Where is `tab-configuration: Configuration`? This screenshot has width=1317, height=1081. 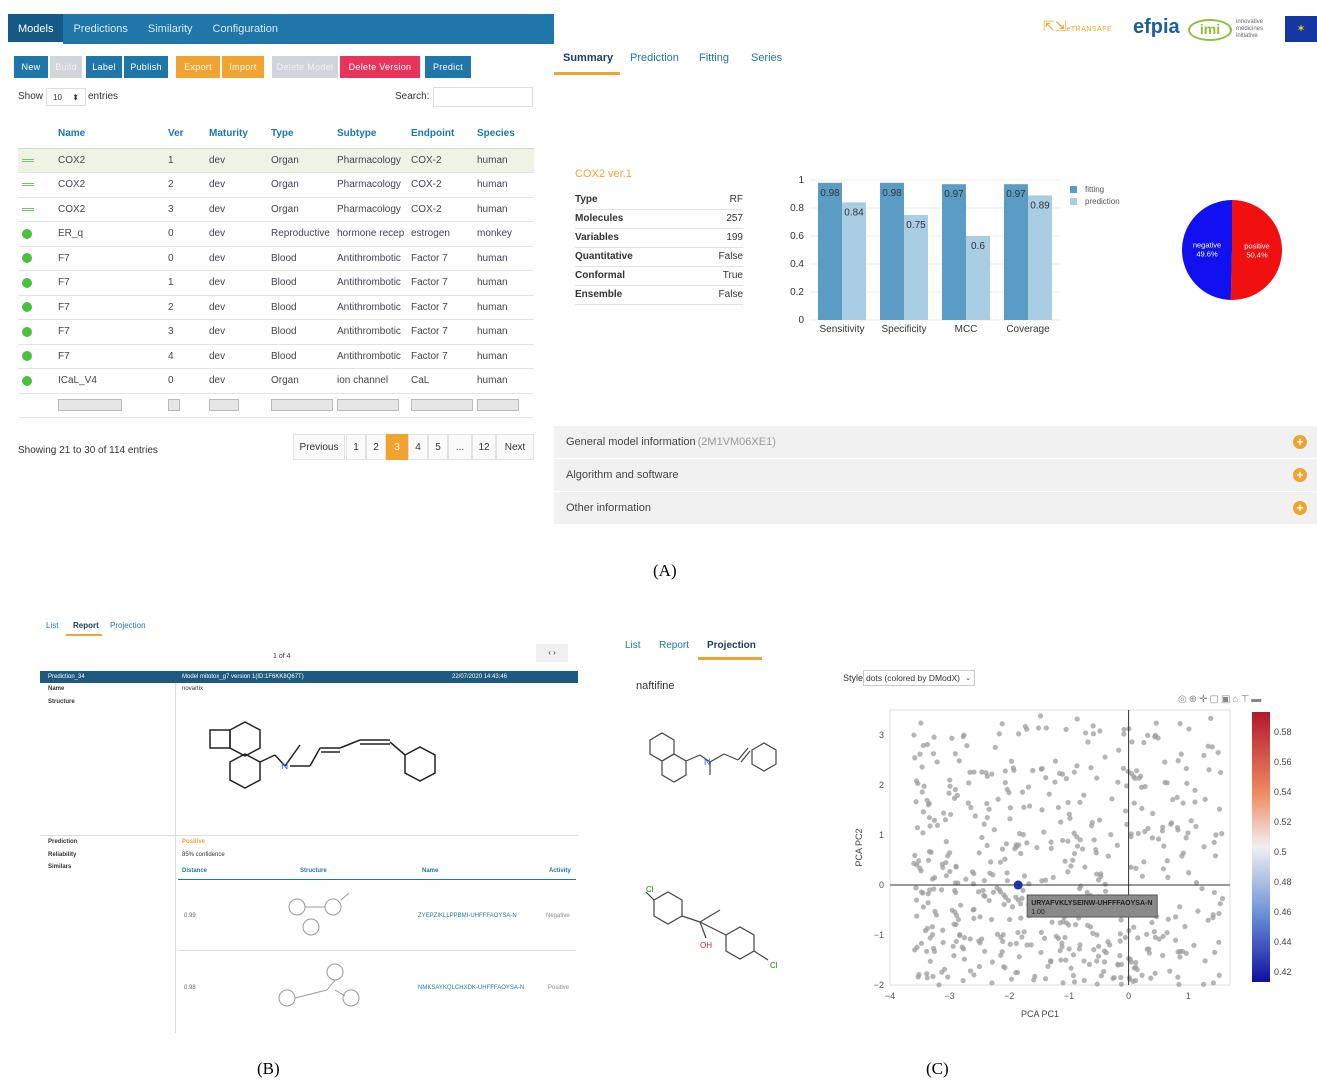
tab-configuration: Configuration is located at coordinates (245, 29).